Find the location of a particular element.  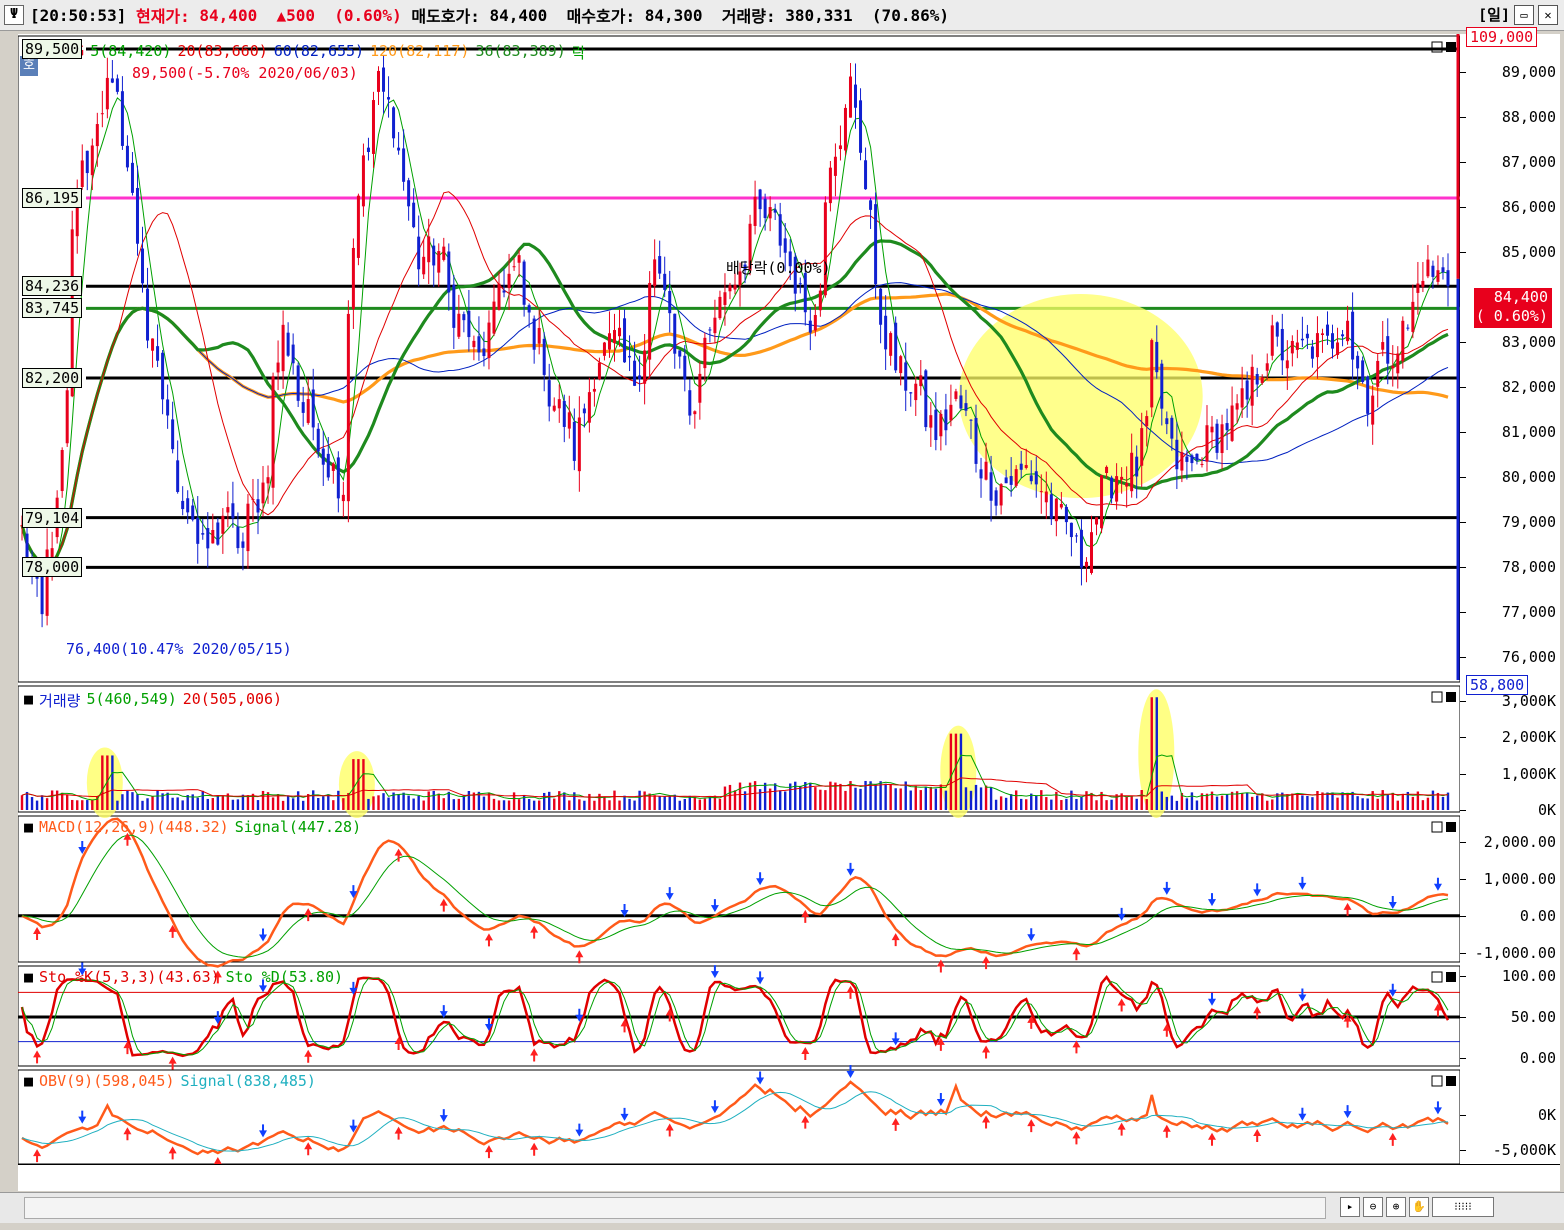

ask-value: 84,400 is located at coordinates (518, 15).